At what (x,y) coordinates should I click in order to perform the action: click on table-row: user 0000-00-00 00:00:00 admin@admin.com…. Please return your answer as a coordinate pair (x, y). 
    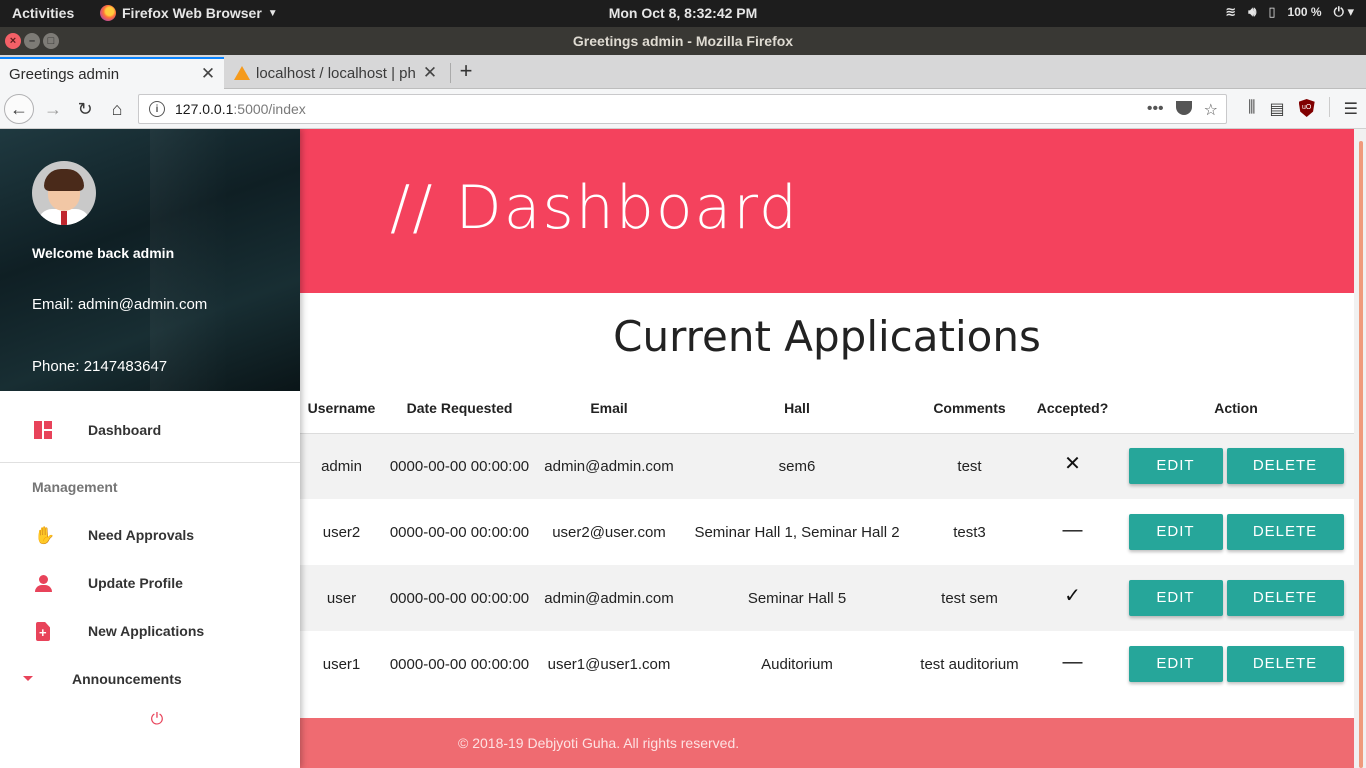
    Looking at the image, I should click on (827, 598).